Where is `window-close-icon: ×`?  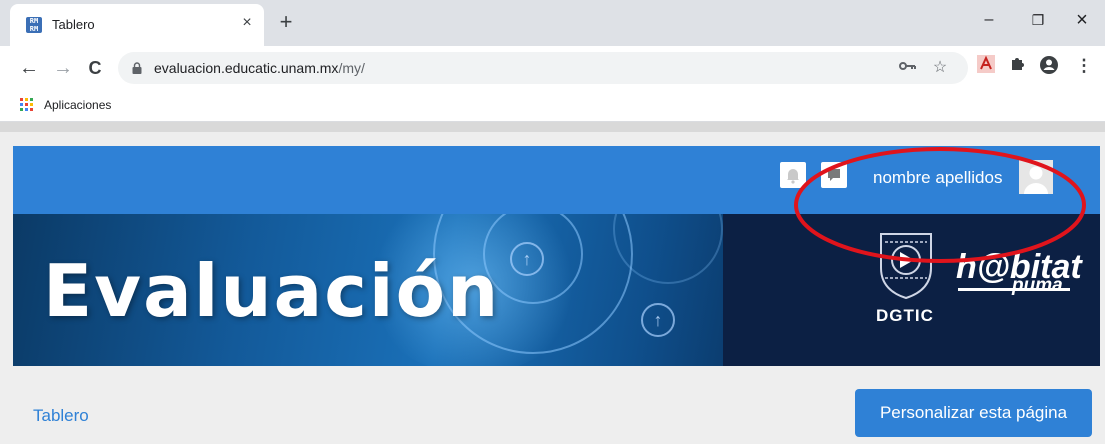 window-close-icon: × is located at coordinates (1082, 20).